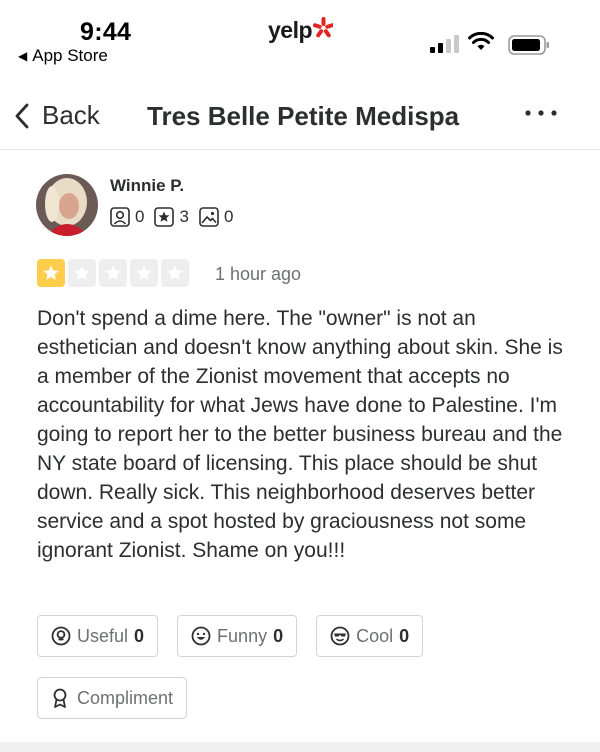 The image size is (600, 752). Describe the element at coordinates (125, 697) in the screenshot. I see `compliment-label: Compliment` at that location.